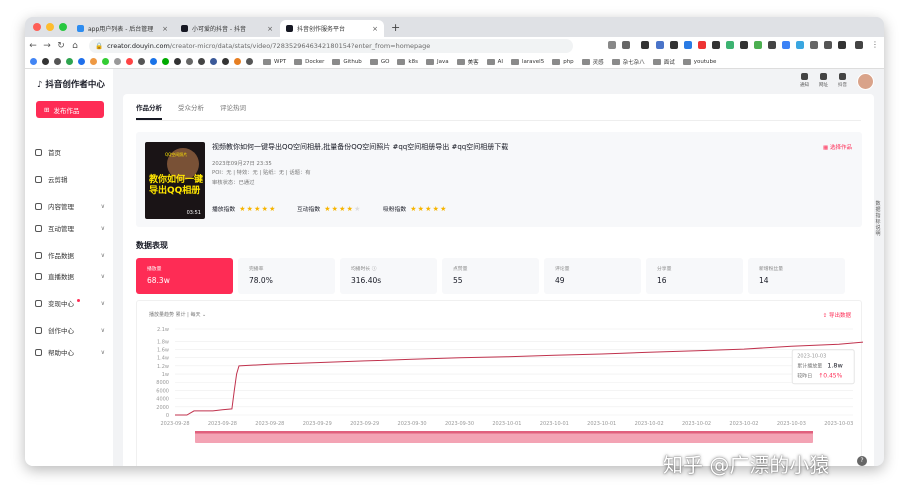  I want to click on bookmark-folder-meike: 美客, so click(467, 62).